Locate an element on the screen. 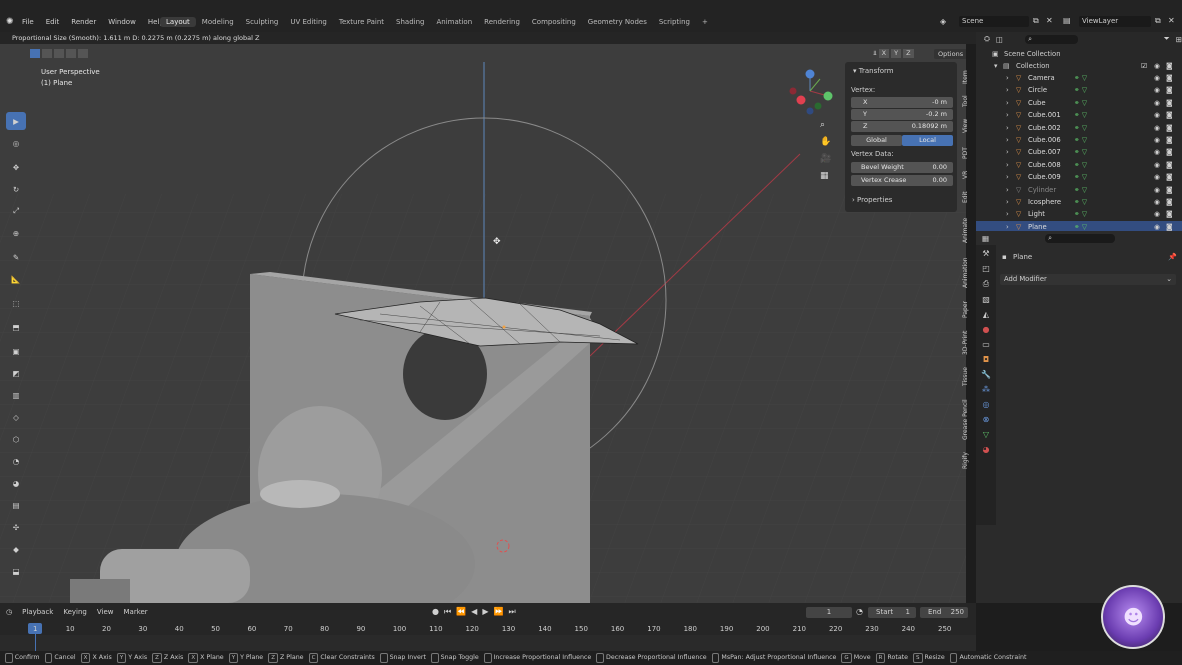  outliner-row-camera: › ▽ Camera ⚭ ▽ ◉ ◙ is located at coordinates (1079, 78).